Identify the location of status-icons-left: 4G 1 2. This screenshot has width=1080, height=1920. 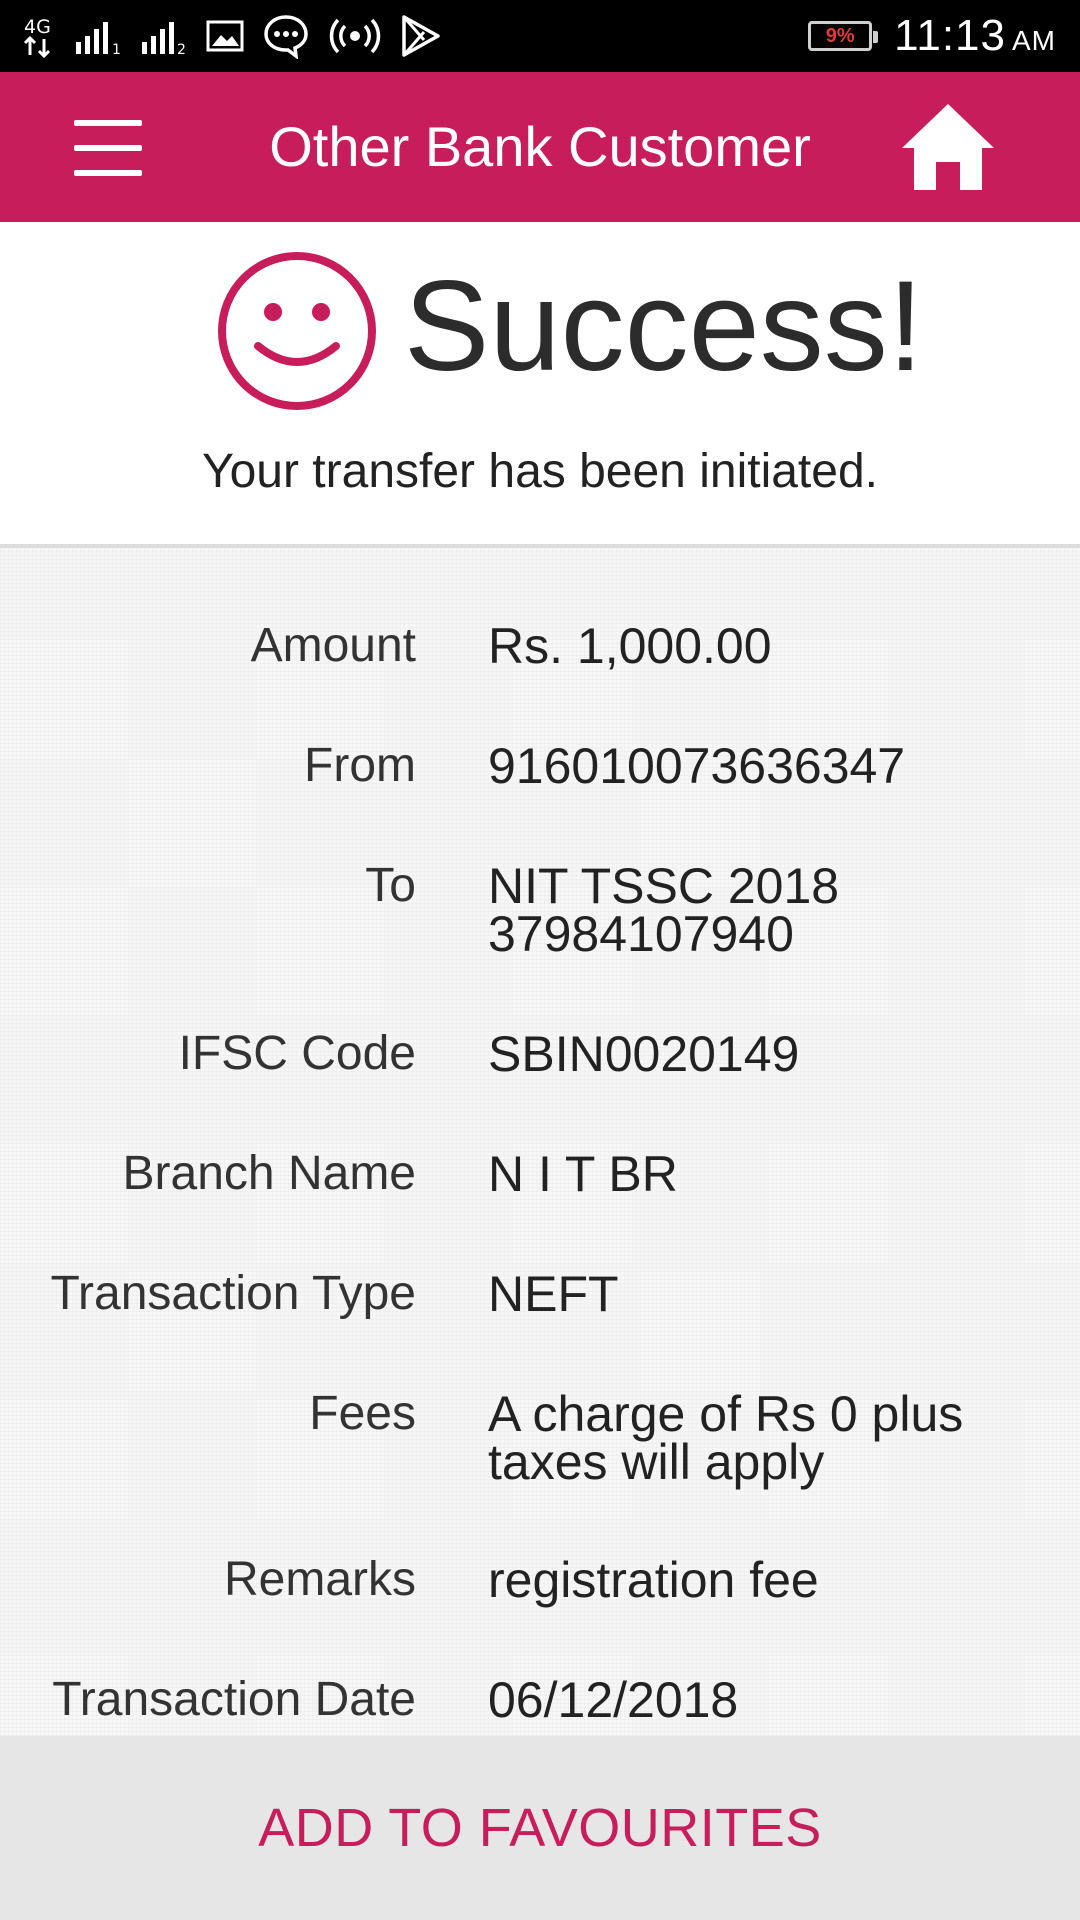
(232, 36).